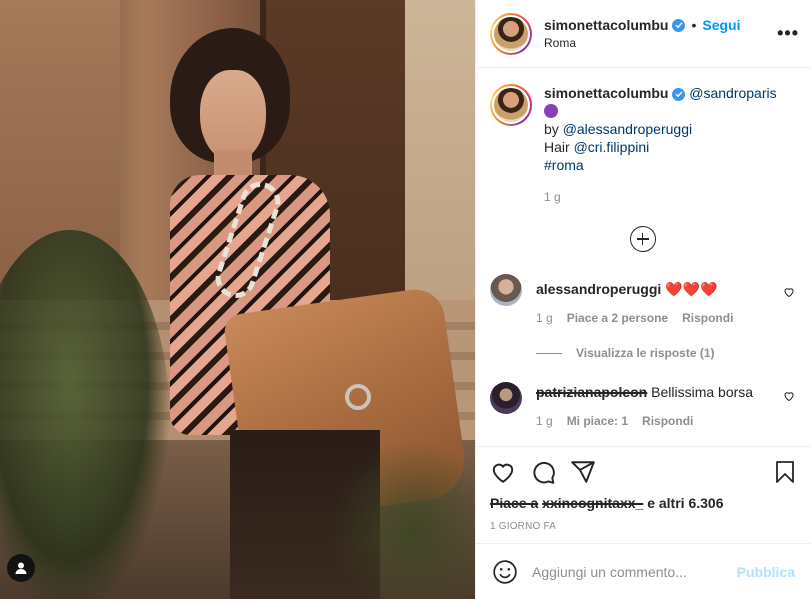 The width and height of the screenshot is (811, 599). What do you see at coordinates (591, 392) in the screenshot?
I see `comment-username: patrizianapoleon` at bounding box center [591, 392].